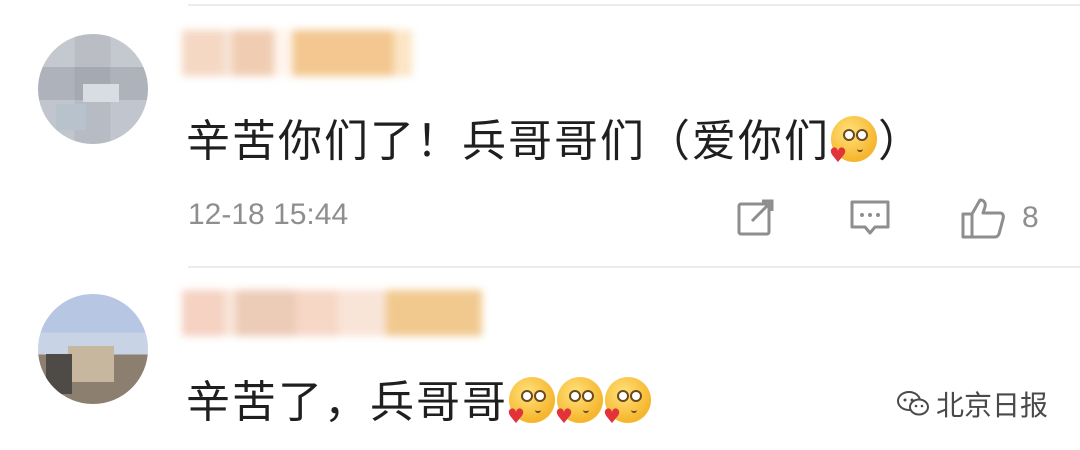  I want to click on comment-text: 辛苦了，兵哥哥 ♥ ♥ ♥, so click(419, 398).